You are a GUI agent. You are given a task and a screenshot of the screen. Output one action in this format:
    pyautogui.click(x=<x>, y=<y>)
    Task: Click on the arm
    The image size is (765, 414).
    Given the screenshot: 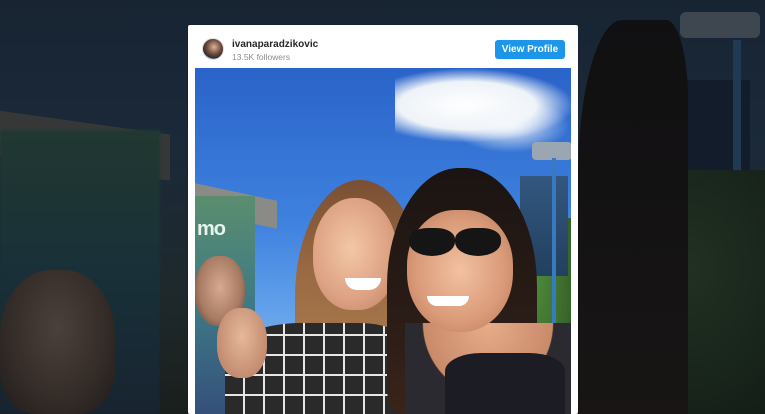 What is the action you would take?
    pyautogui.click(x=242, y=343)
    